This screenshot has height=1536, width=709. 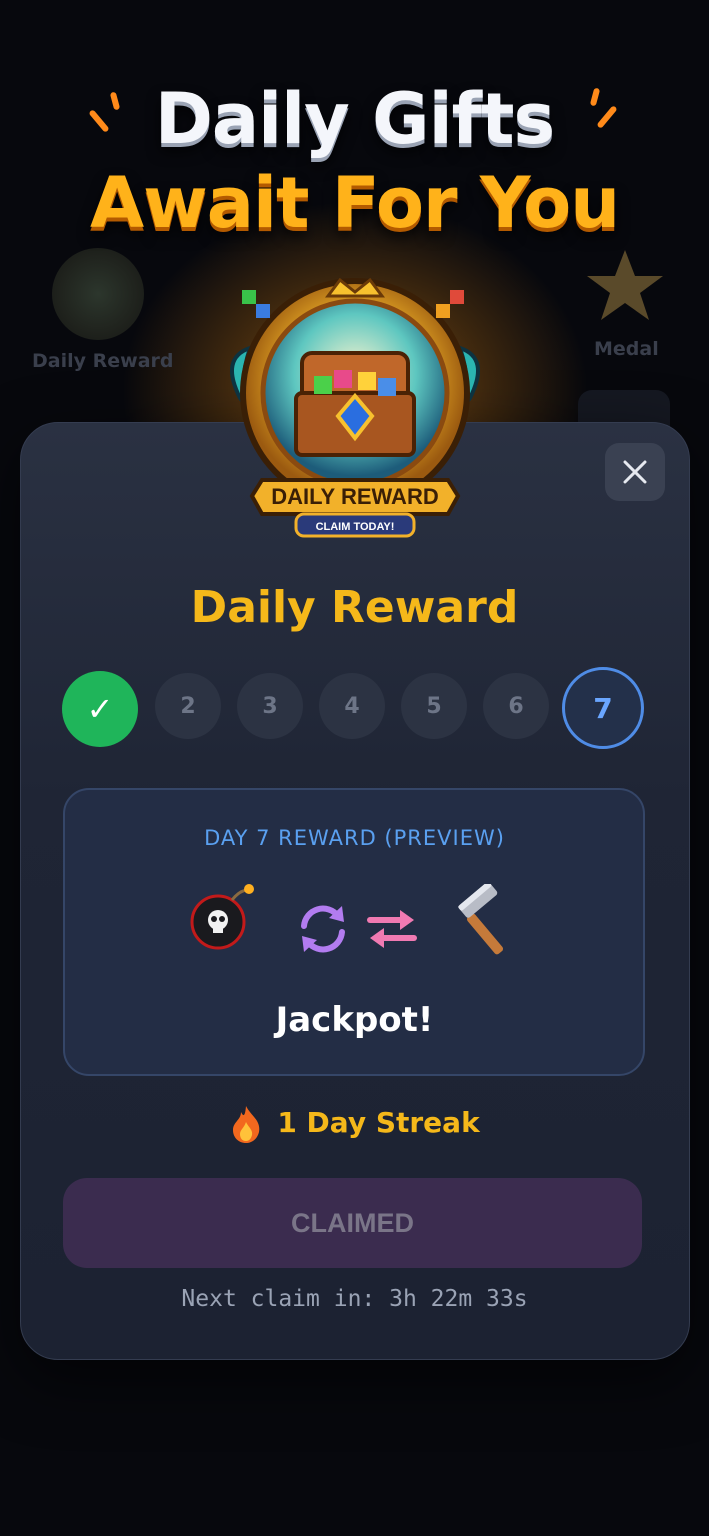 I want to click on refresh-icon, so click(x=323, y=929).